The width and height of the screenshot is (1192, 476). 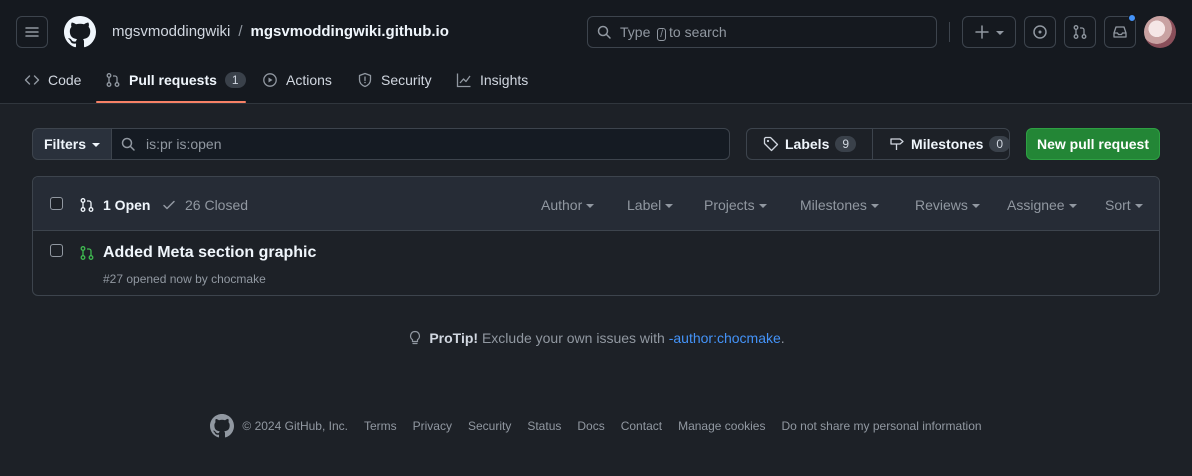 I want to click on sort-menu: Sort, so click(x=1124, y=205).